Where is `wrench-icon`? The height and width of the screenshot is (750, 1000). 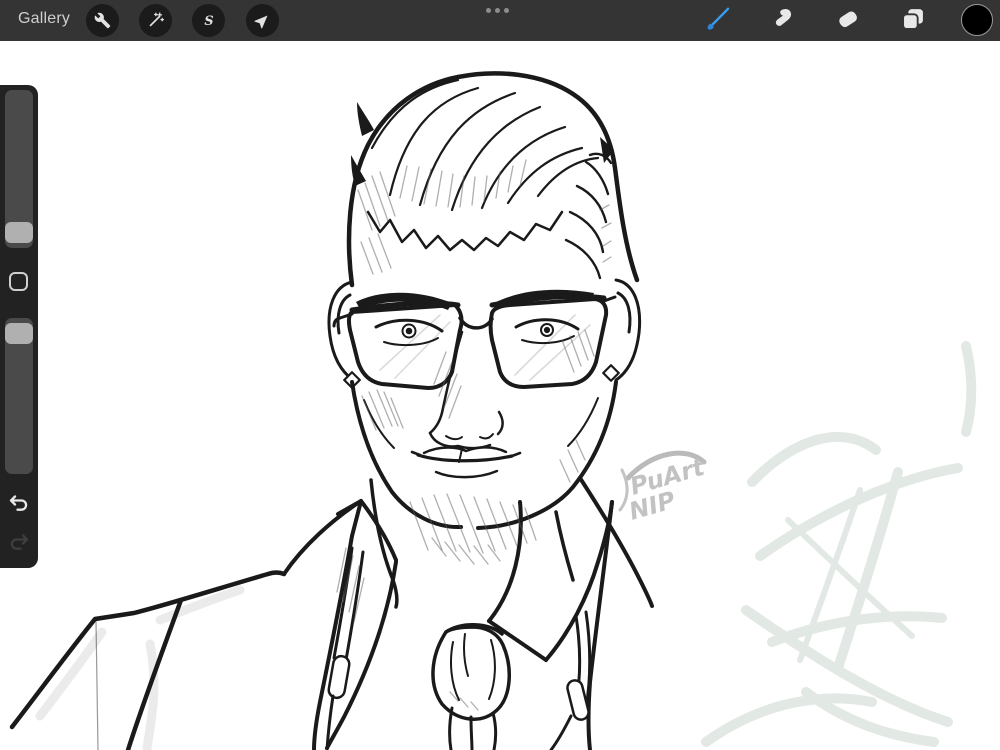 wrench-icon is located at coordinates (102, 20).